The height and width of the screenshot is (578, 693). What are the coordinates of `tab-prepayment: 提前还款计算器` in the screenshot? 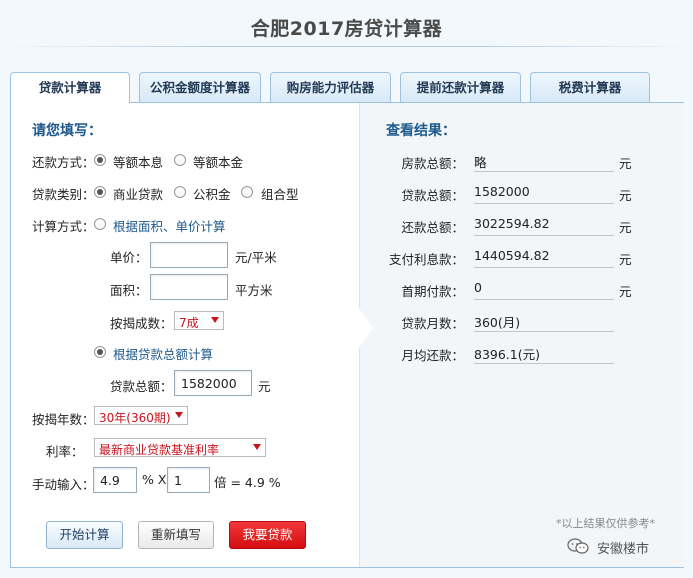 It's located at (460, 87).